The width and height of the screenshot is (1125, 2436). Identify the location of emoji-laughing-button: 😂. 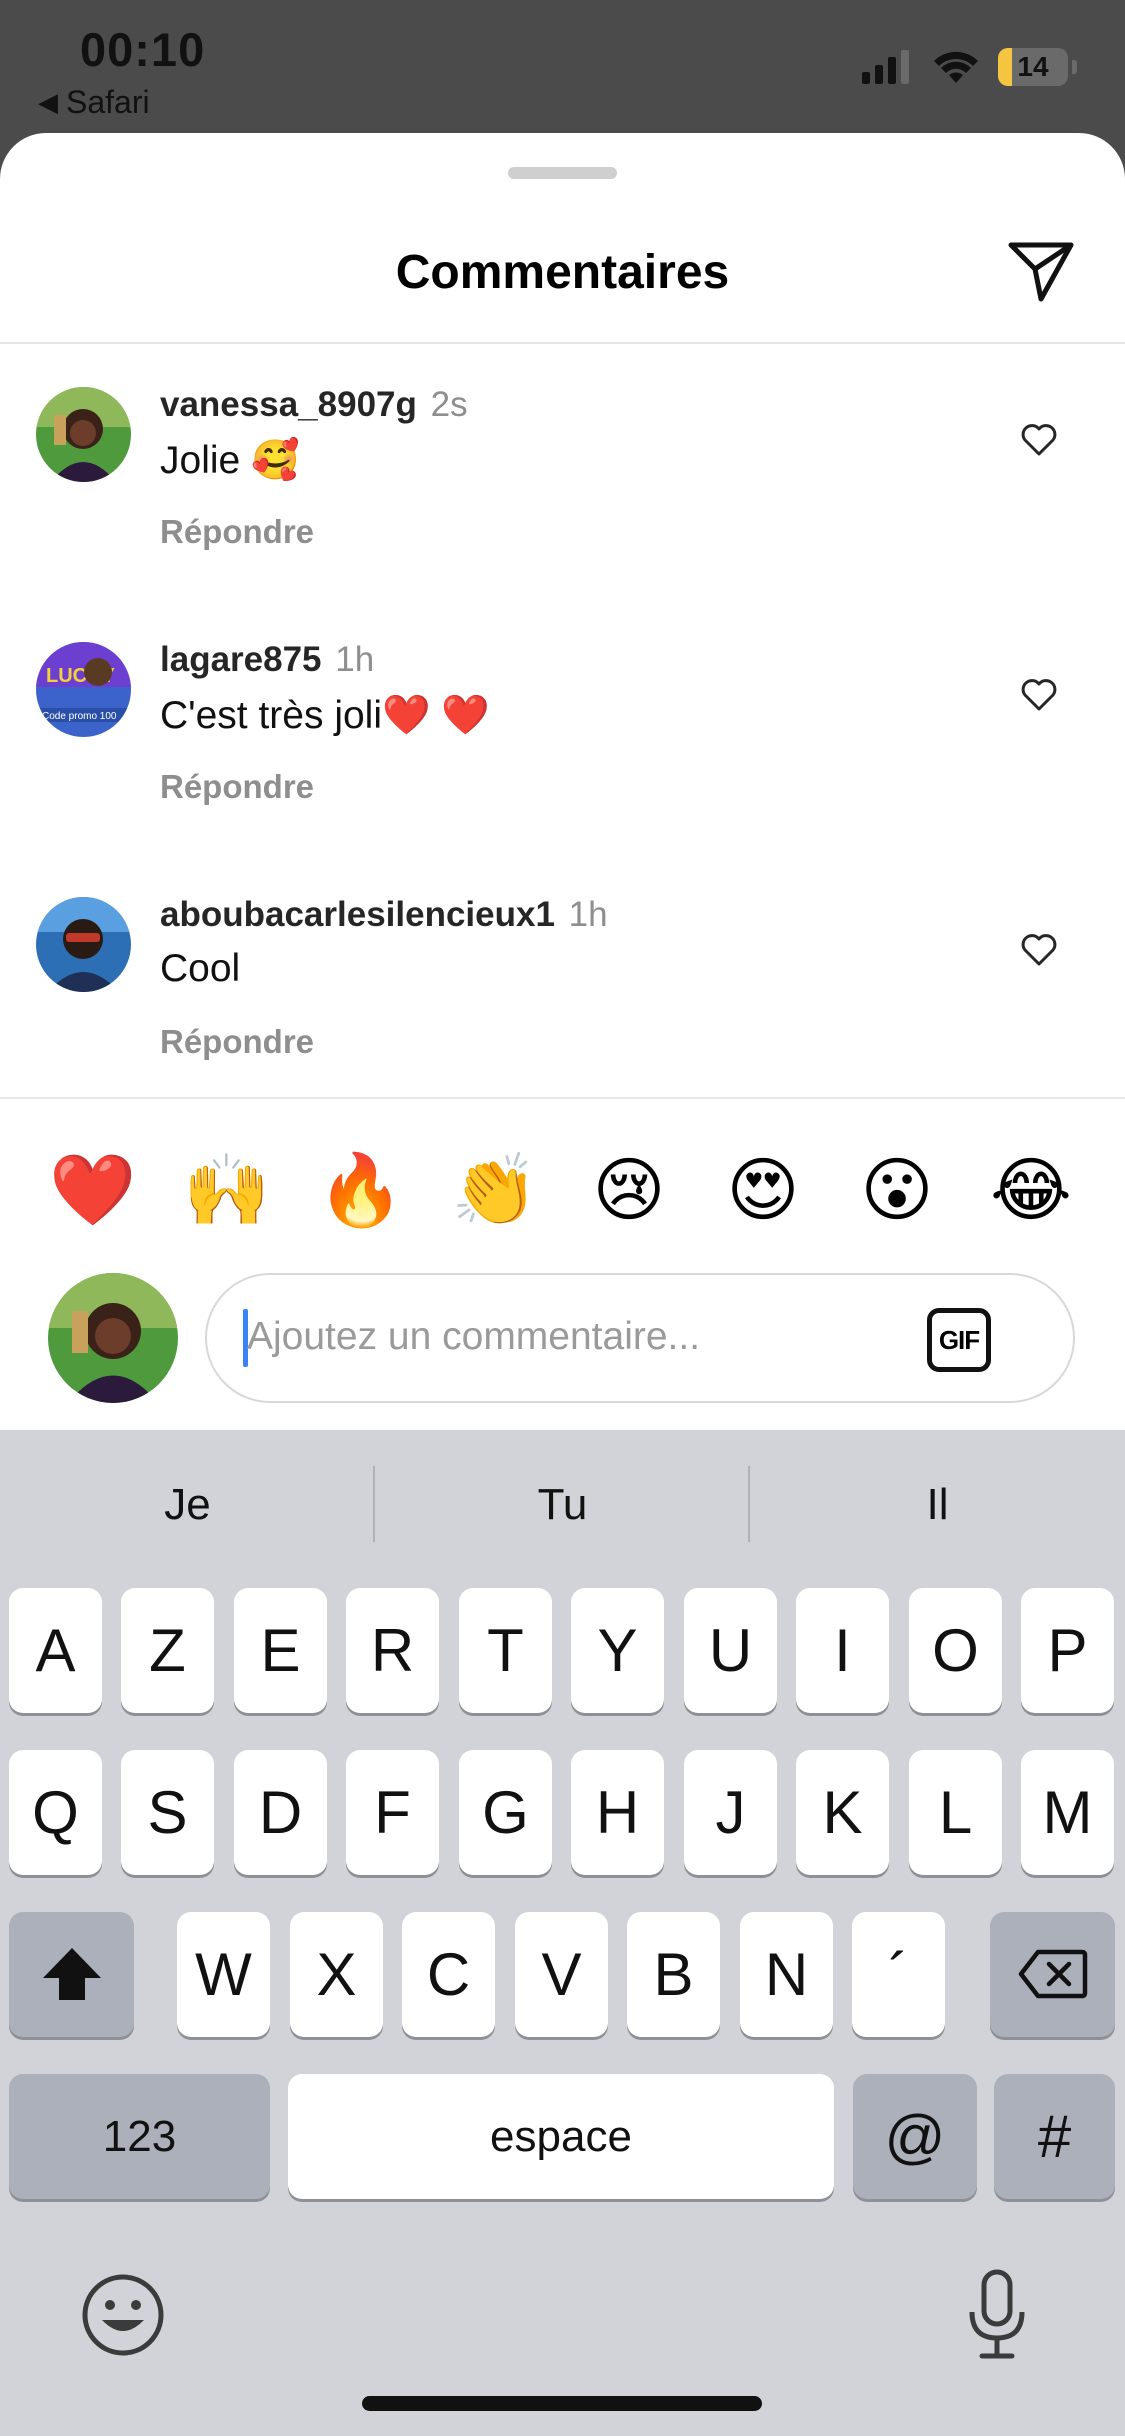
(1031, 1190).